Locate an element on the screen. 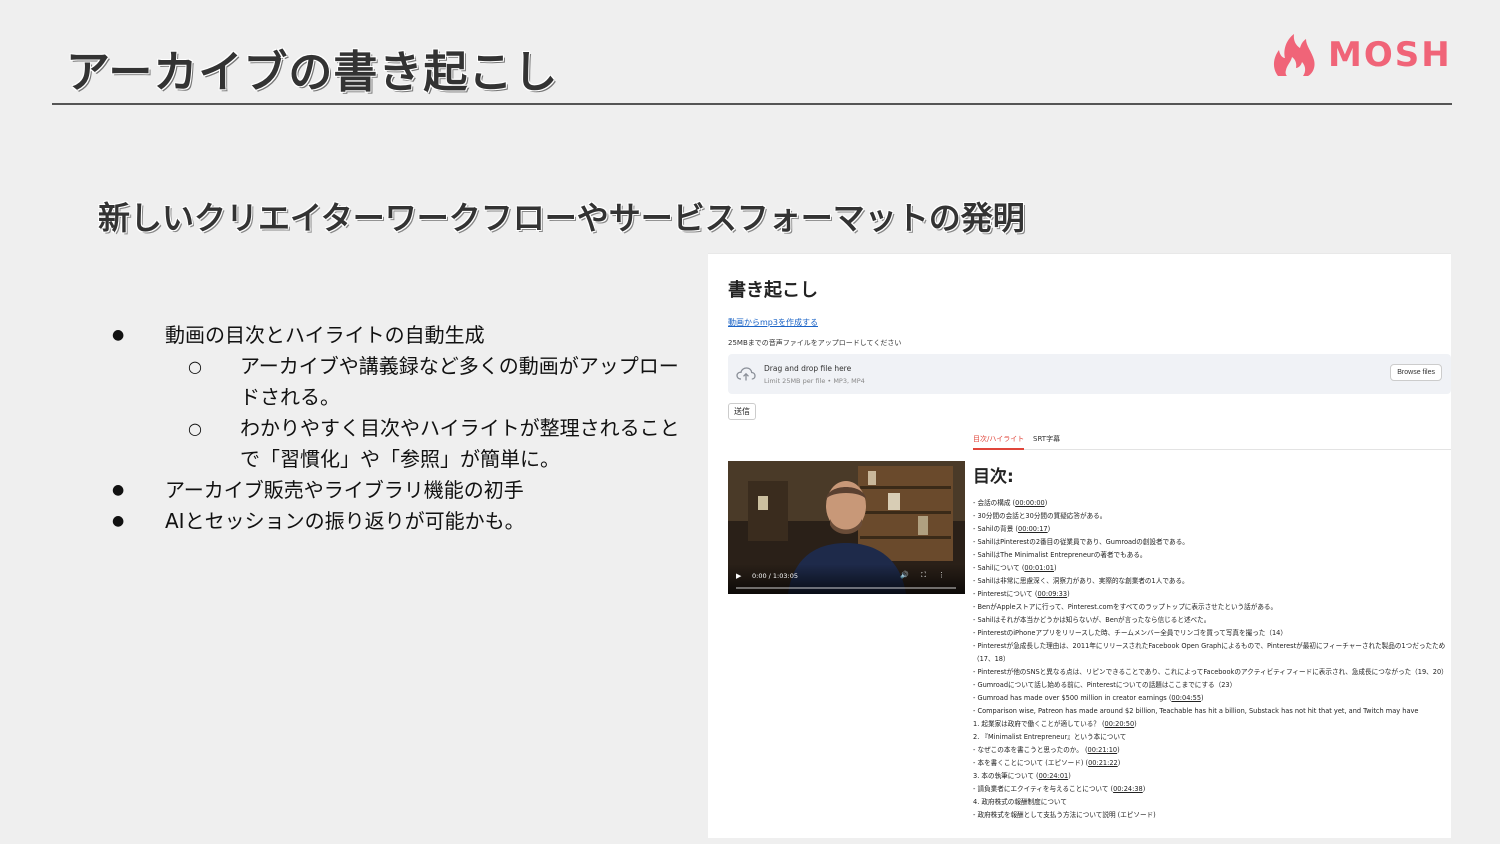 The width and height of the screenshot is (1500, 844). bullet-item: ● アーカイブ販売やライブラリ機能の初手 is located at coordinates (400, 490).